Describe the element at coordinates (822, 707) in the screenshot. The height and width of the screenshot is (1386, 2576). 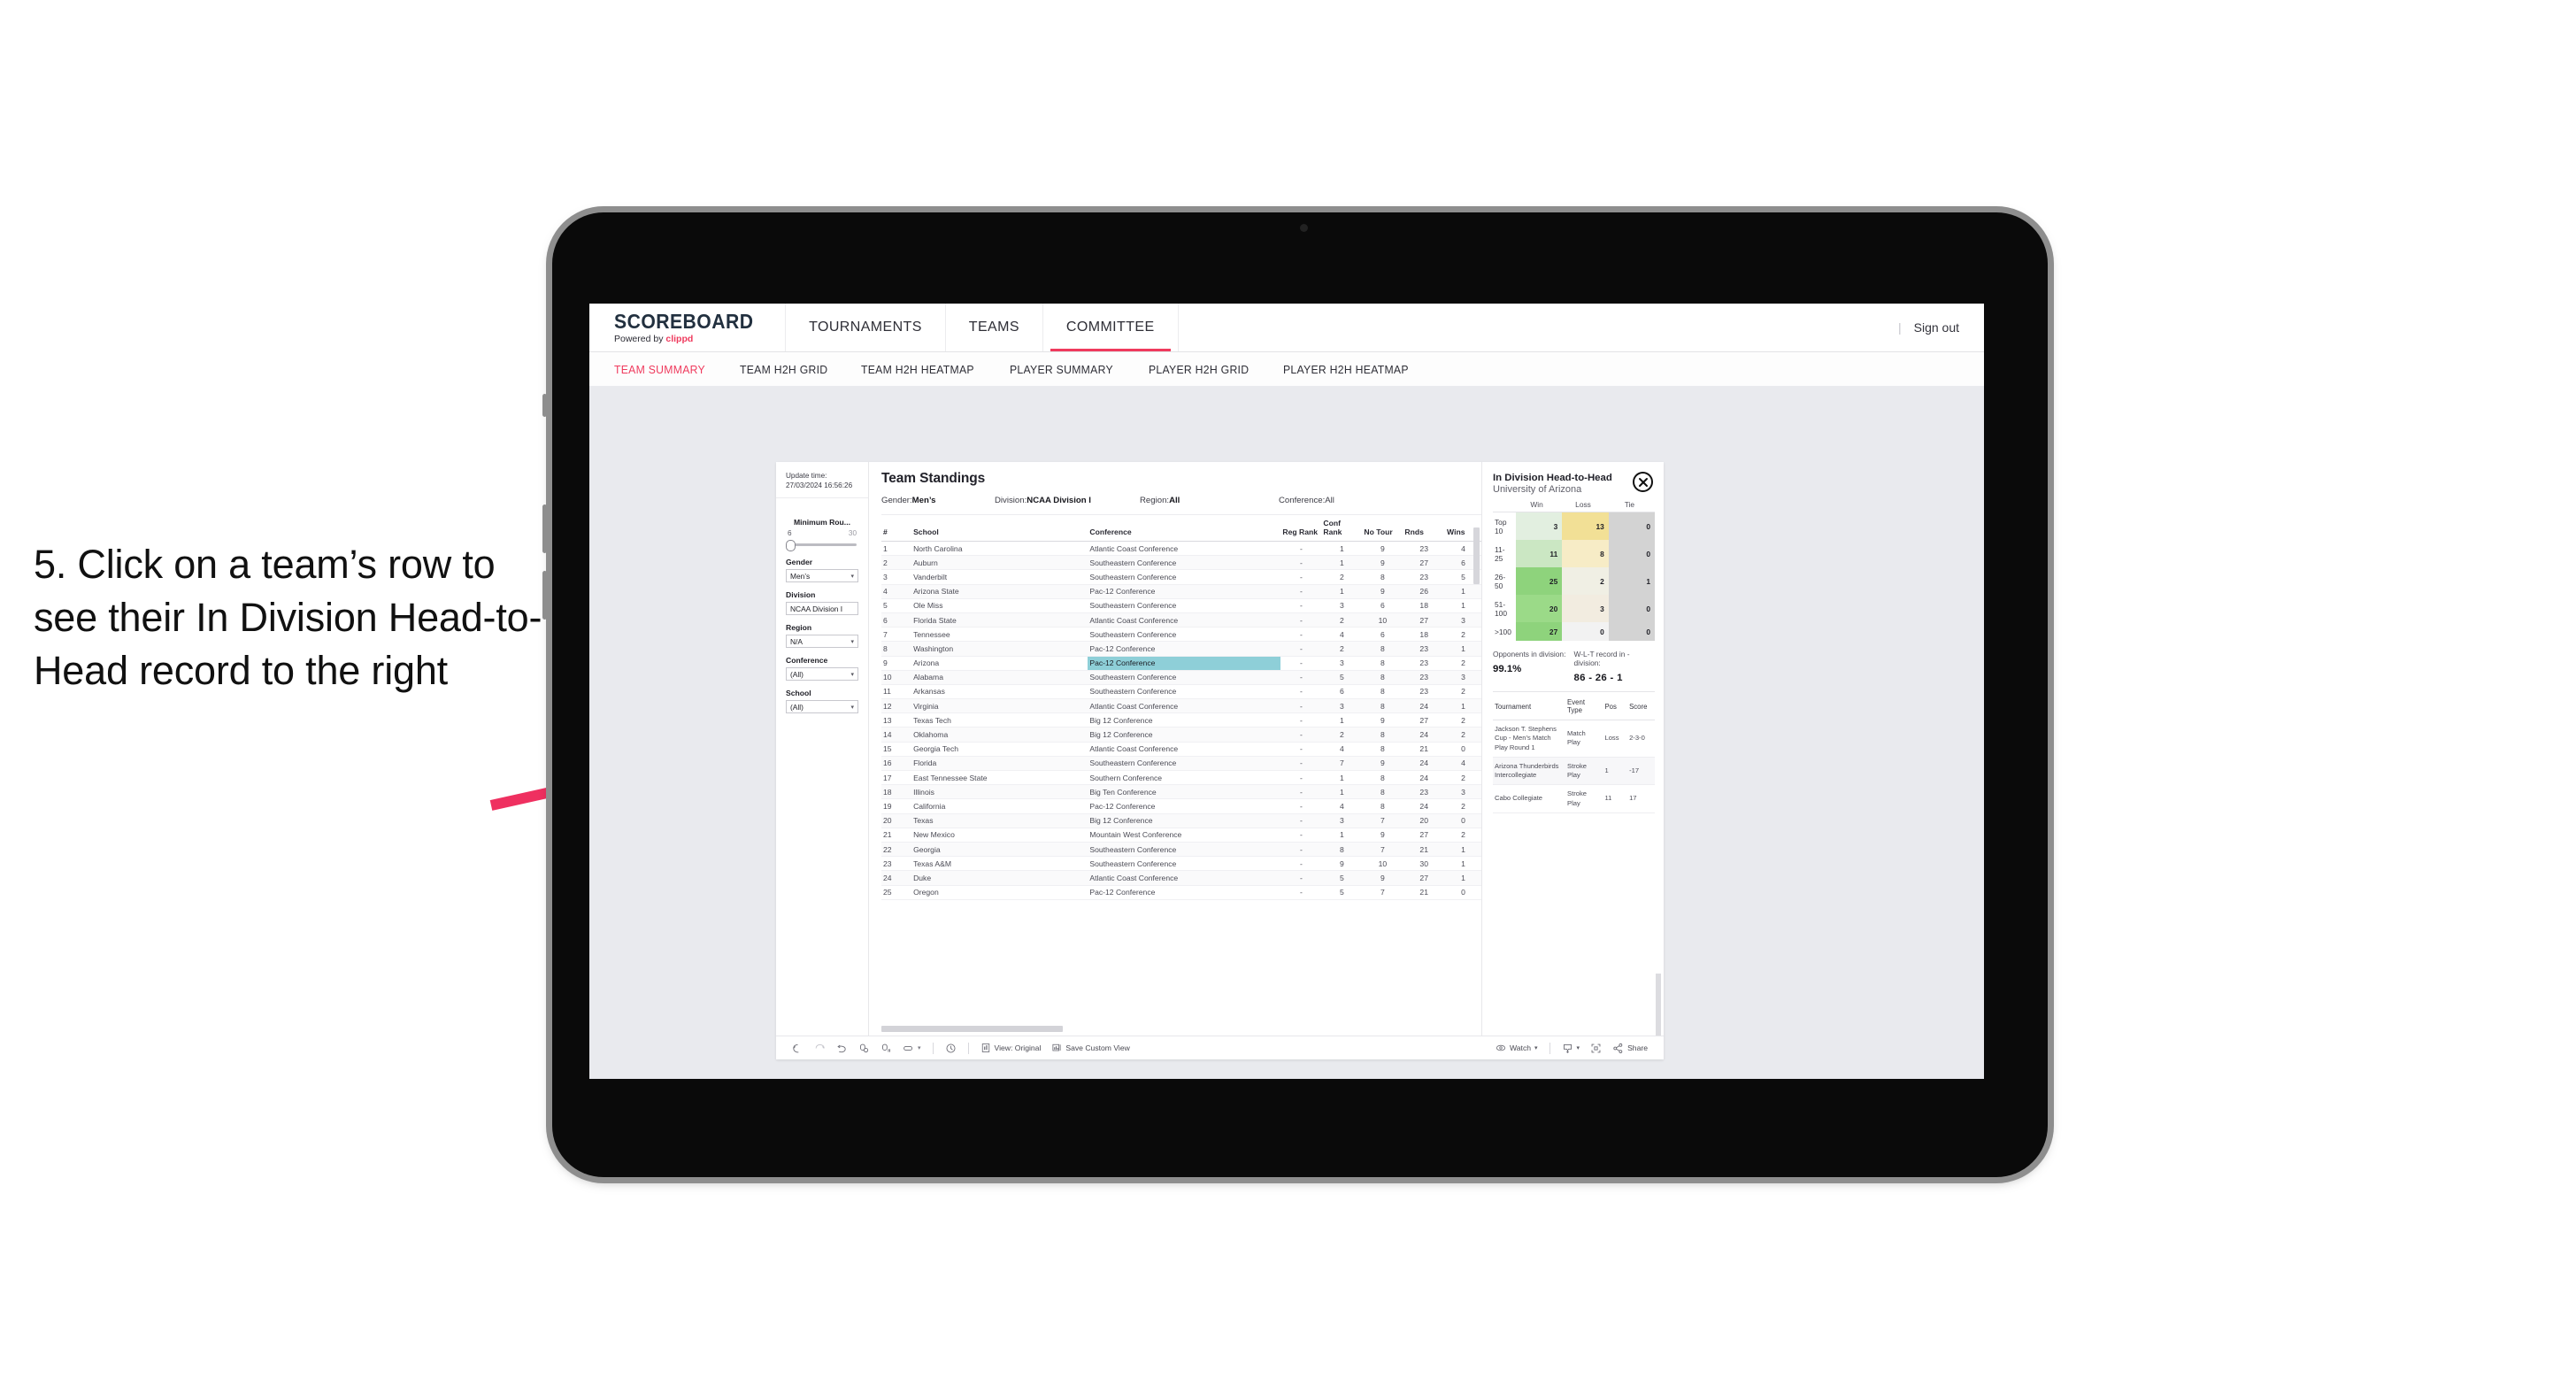
I see `filter-school-select: (All) ▾` at that location.